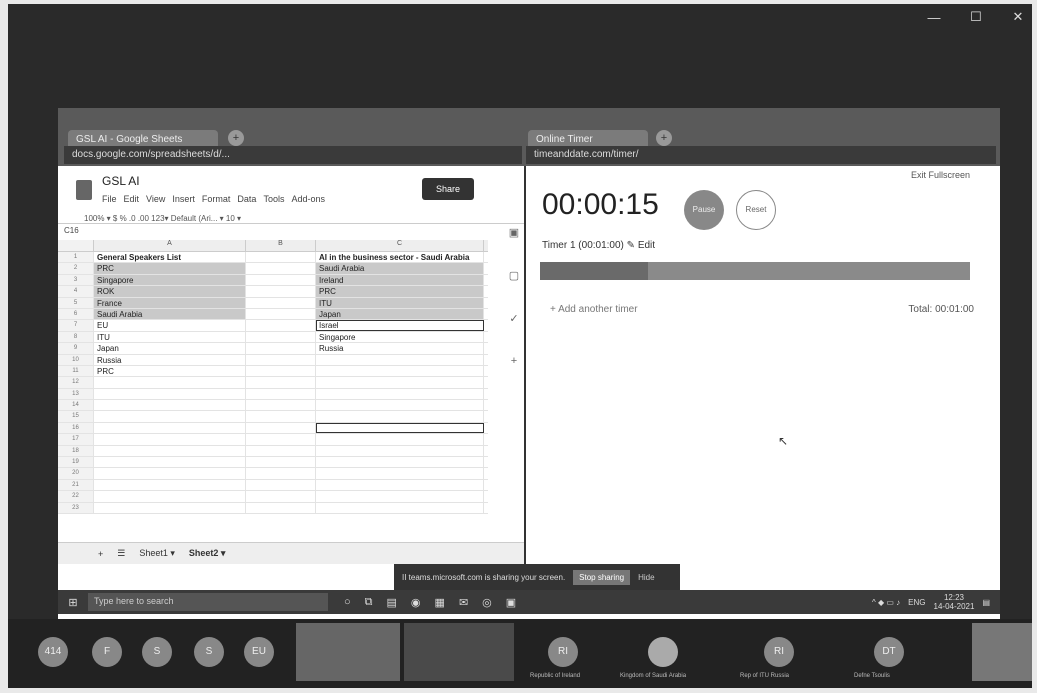  I want to click on table-cell: ITU, so click(170, 337).